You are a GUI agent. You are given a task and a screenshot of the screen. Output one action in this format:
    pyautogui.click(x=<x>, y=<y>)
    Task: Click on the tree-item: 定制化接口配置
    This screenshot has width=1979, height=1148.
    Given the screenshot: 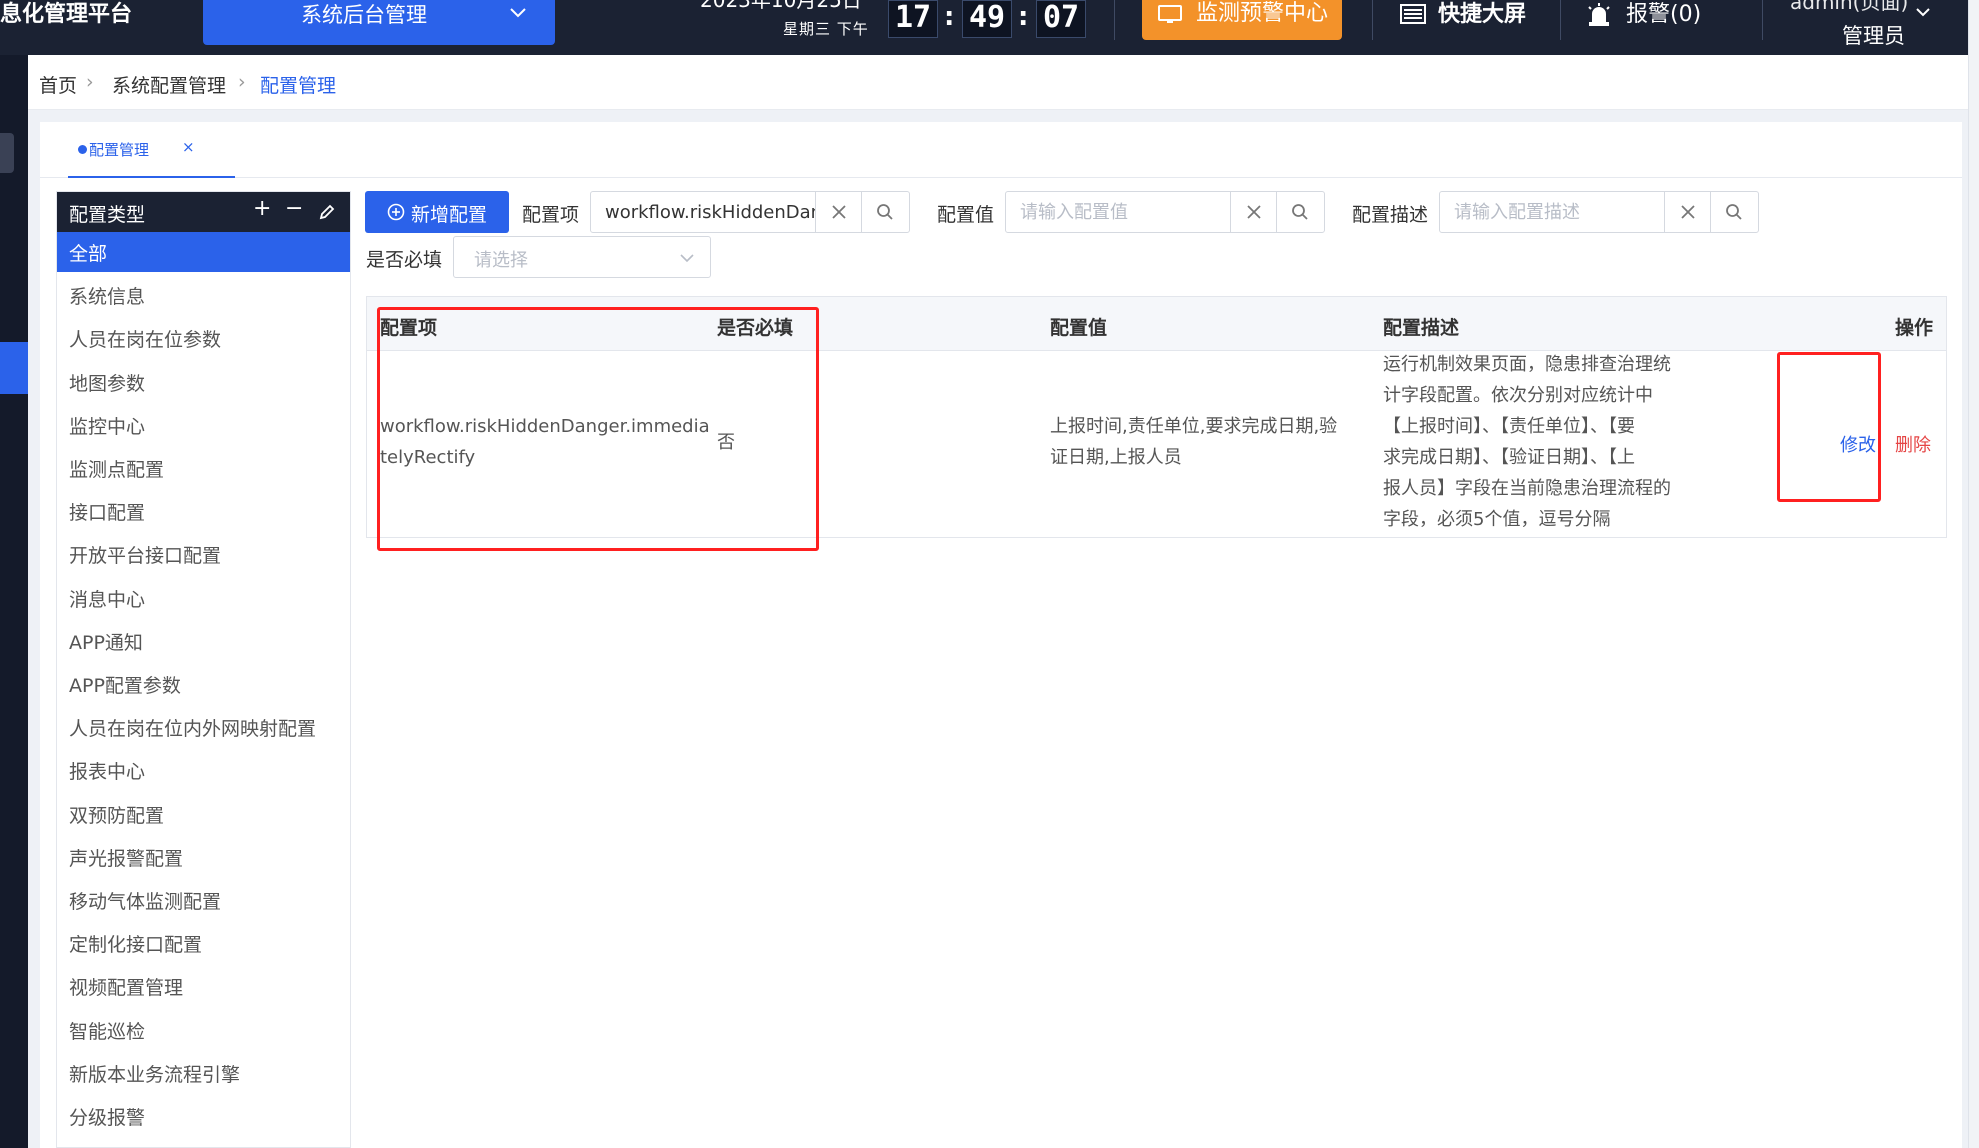 What is the action you would take?
    pyautogui.click(x=203, y=943)
    